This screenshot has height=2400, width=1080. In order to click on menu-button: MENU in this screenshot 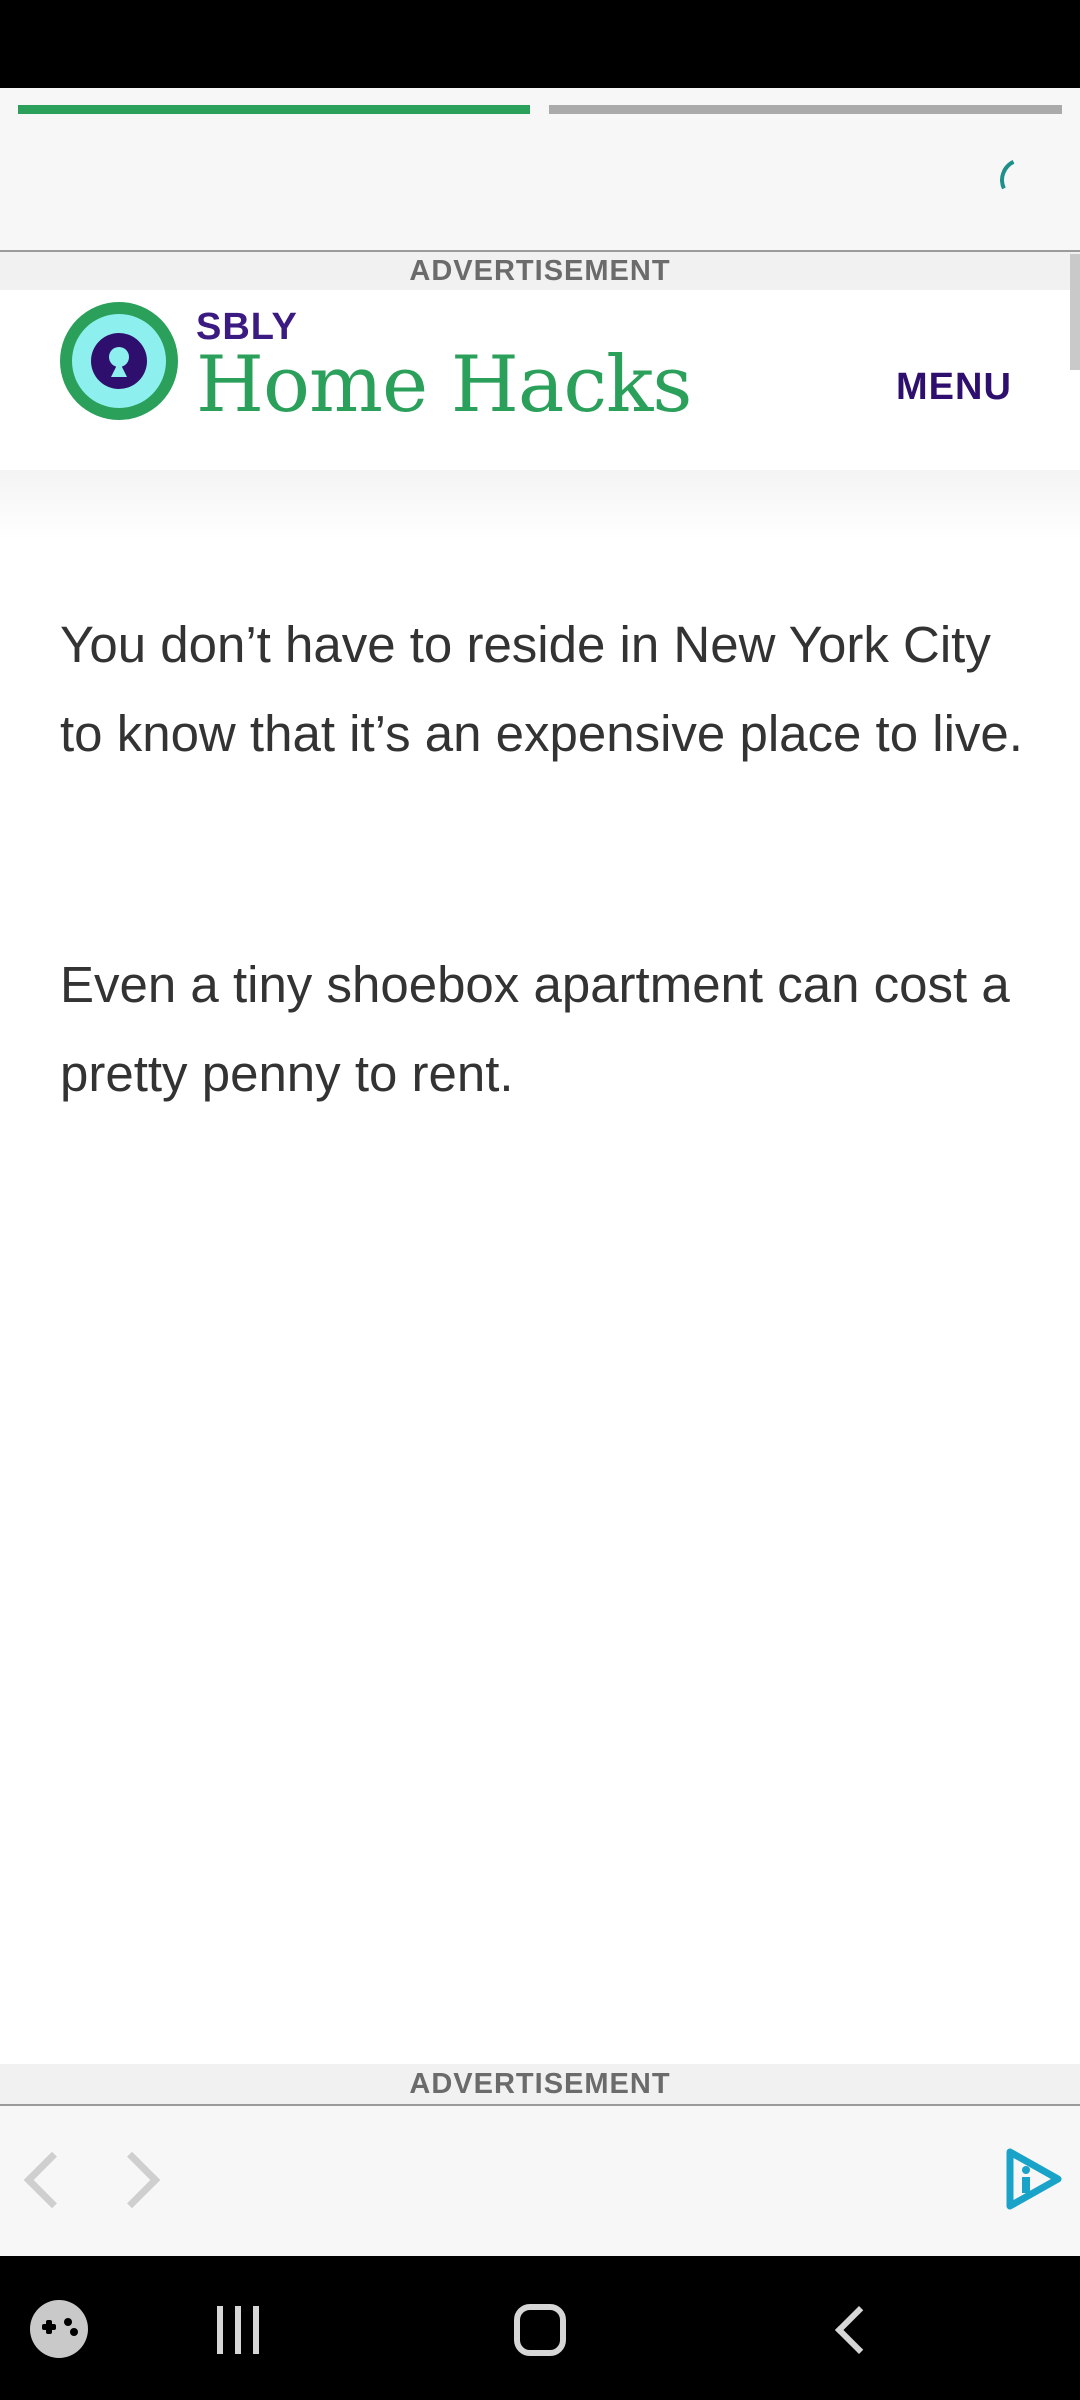, I will do `click(954, 387)`.